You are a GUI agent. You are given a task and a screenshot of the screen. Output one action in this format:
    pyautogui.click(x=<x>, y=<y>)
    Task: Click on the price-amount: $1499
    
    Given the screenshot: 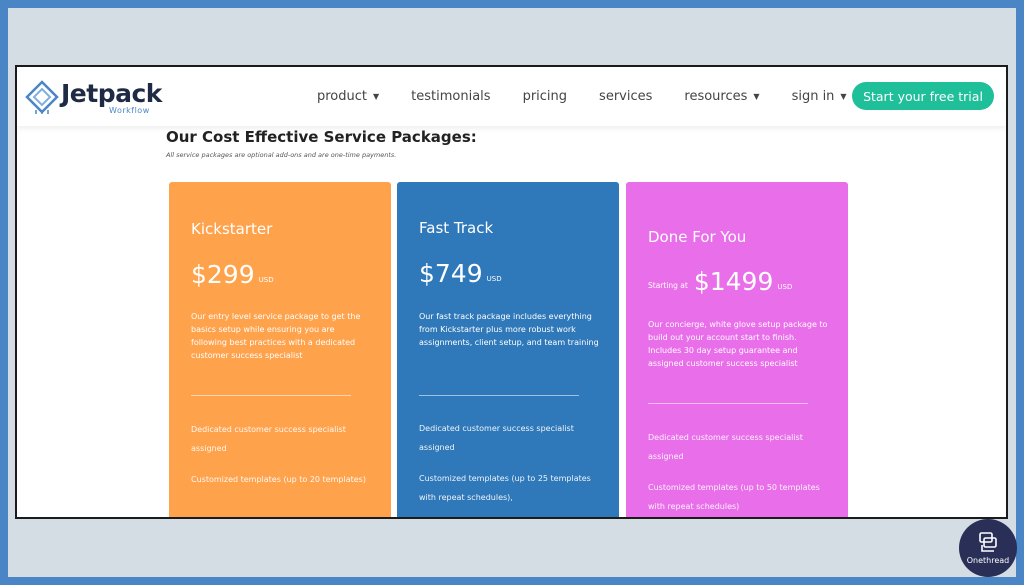 What is the action you would take?
    pyautogui.click(x=733, y=281)
    